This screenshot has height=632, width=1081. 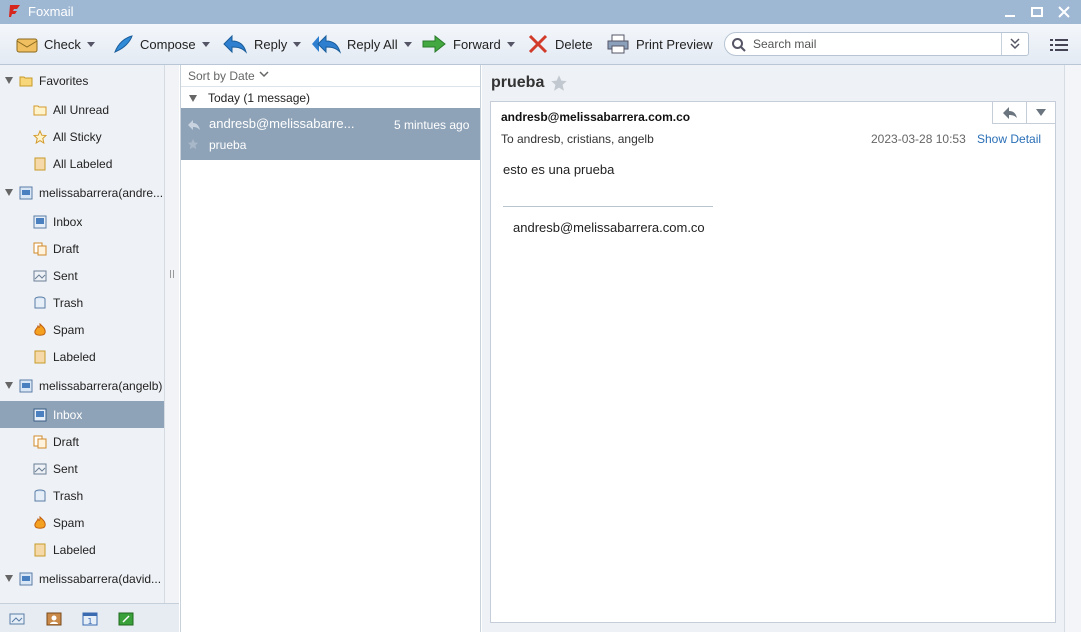 What do you see at coordinates (609, 227) in the screenshot?
I see `email-signature: andresb@melissabarrera.com.co` at bounding box center [609, 227].